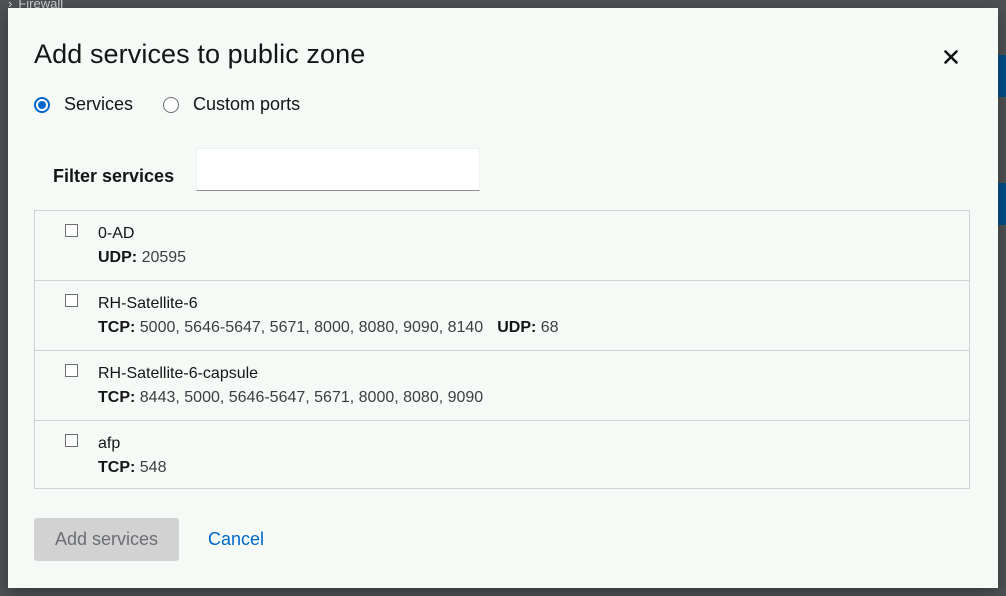 The width and height of the screenshot is (1006, 596). What do you see at coordinates (200, 54) in the screenshot?
I see `modal-title: Add services to public zone` at bounding box center [200, 54].